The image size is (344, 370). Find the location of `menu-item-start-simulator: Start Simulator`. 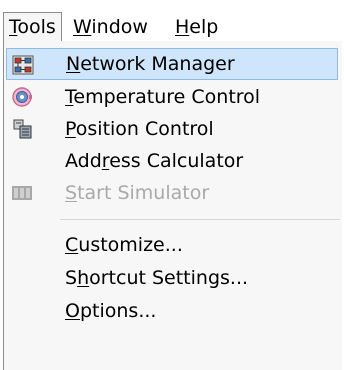

menu-item-start-simulator: Start Simulator is located at coordinates (172, 193).